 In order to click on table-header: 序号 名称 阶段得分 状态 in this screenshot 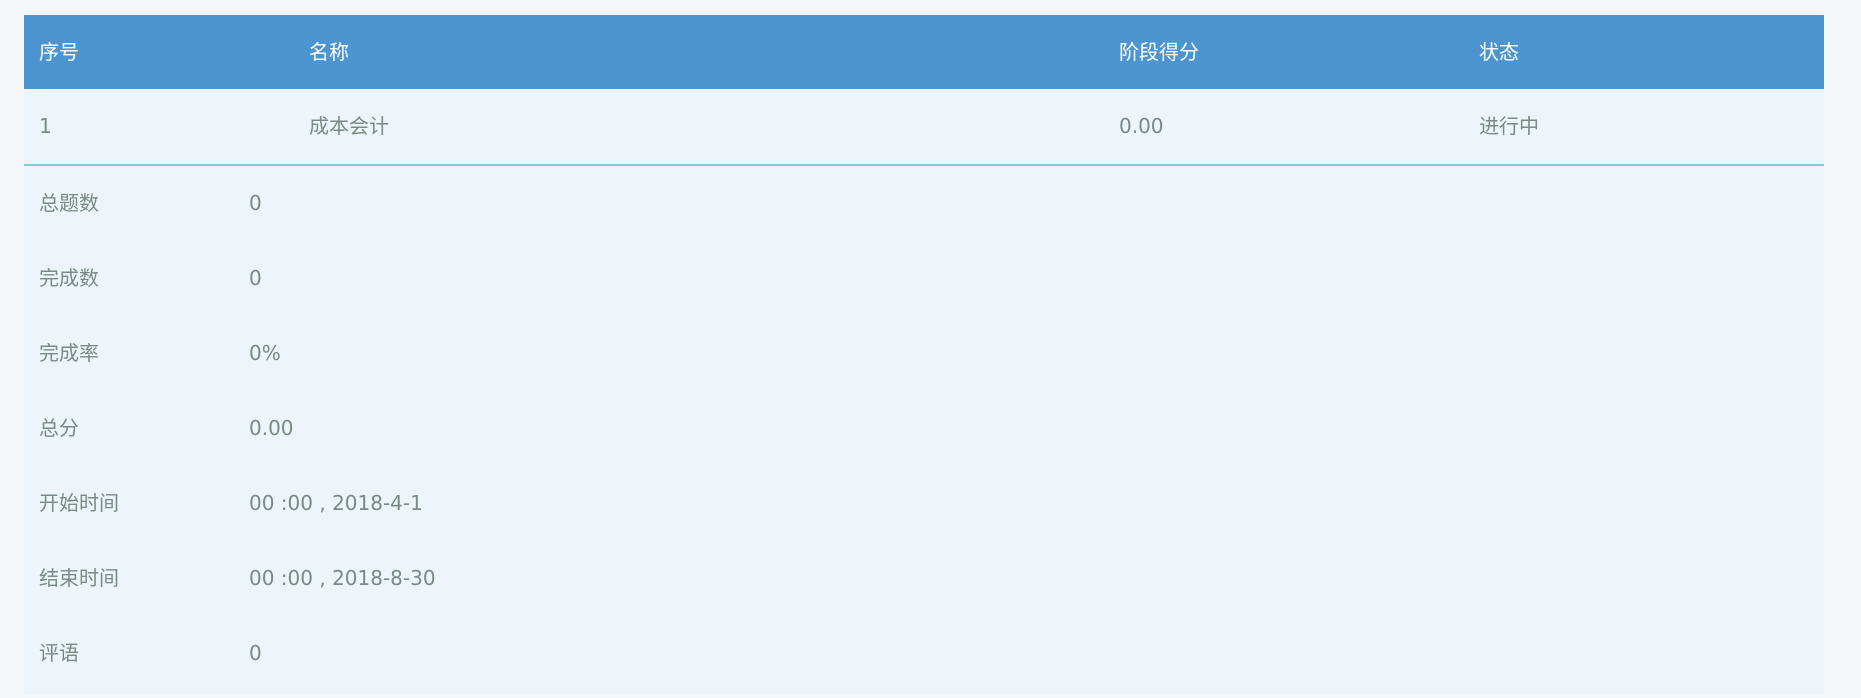, I will do `click(924, 52)`.